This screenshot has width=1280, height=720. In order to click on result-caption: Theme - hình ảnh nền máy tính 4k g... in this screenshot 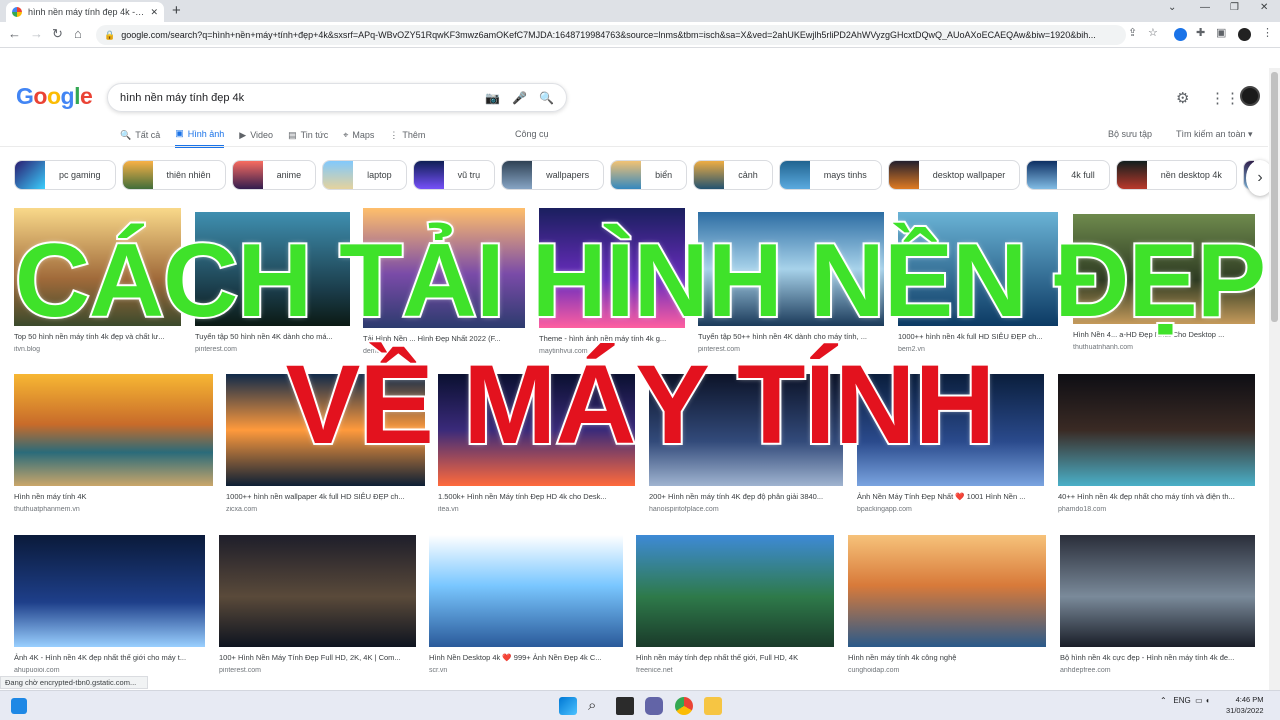, I will do `click(612, 338)`.